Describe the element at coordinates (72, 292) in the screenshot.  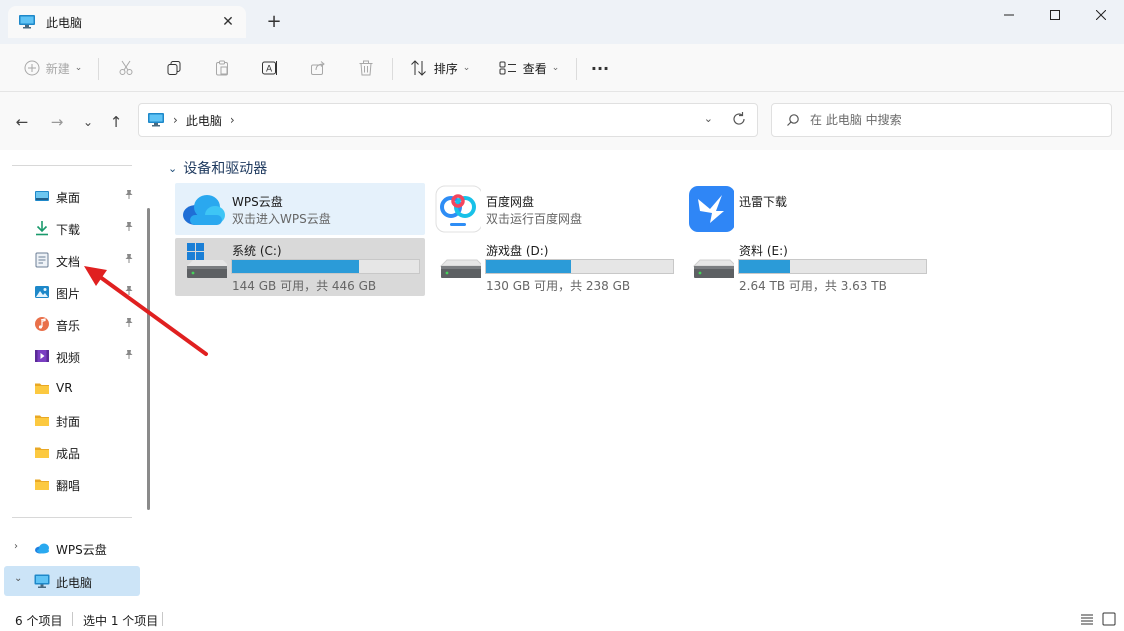
I see `sidebar-item-pictures: 图片` at that location.